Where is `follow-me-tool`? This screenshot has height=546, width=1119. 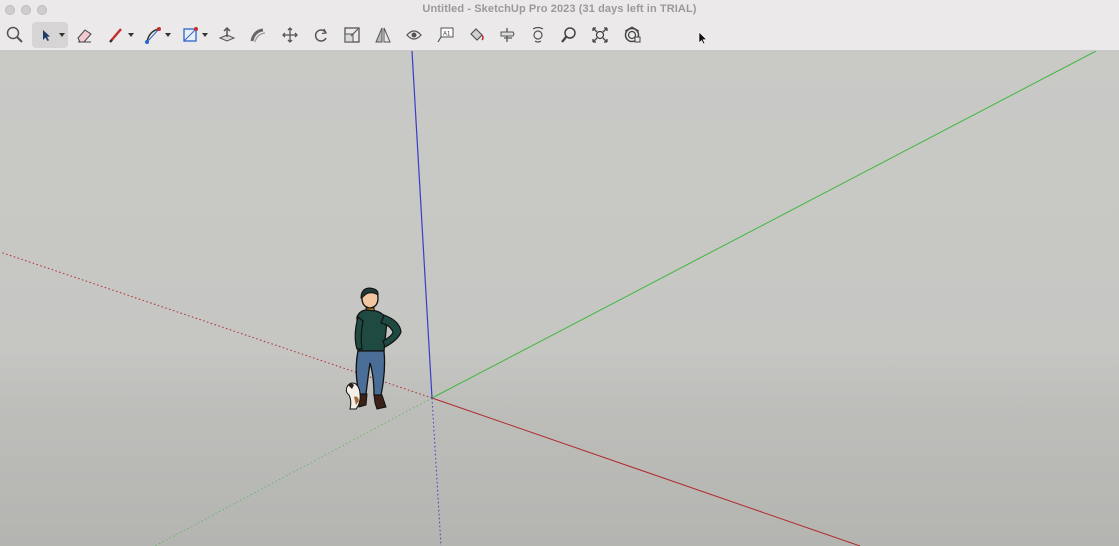
follow-me-tool is located at coordinates (258, 35).